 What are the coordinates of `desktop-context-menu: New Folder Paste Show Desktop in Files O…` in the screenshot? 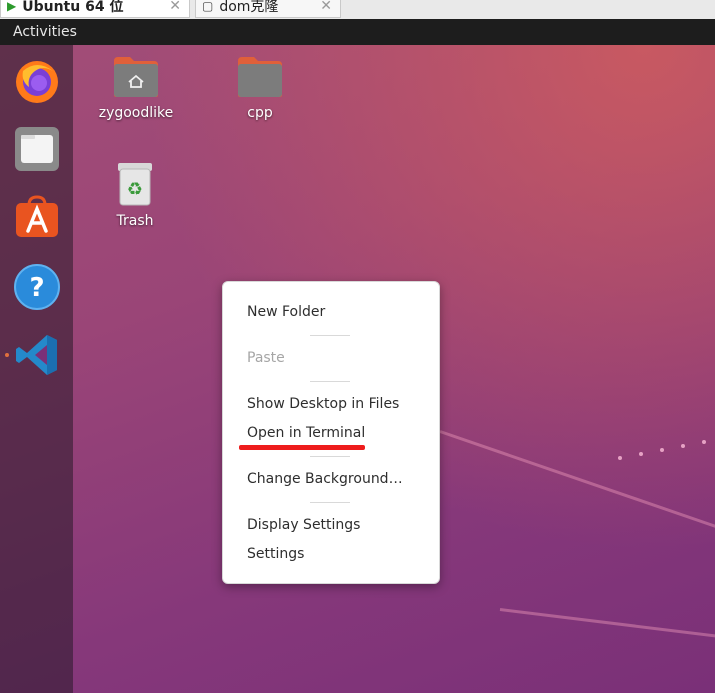 It's located at (331, 432).